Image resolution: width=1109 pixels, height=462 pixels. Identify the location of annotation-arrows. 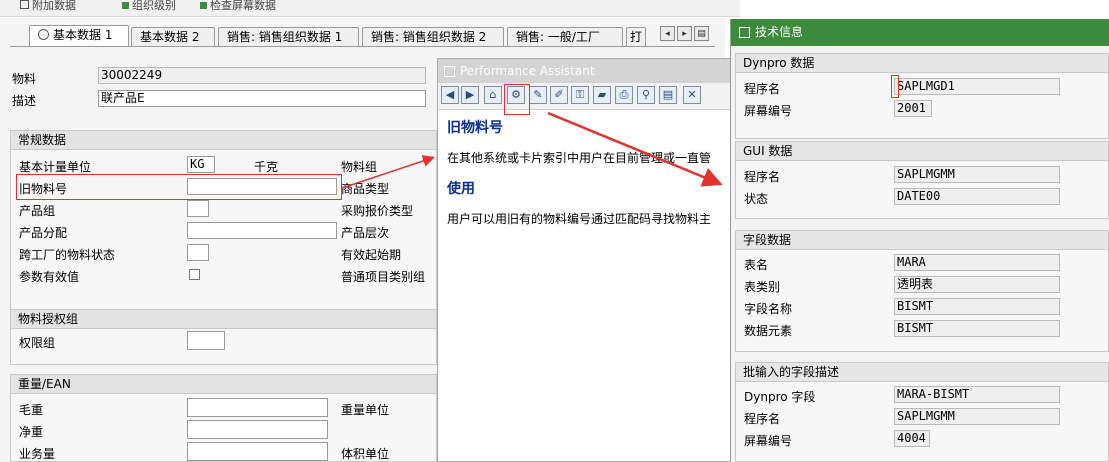
(532, 150).